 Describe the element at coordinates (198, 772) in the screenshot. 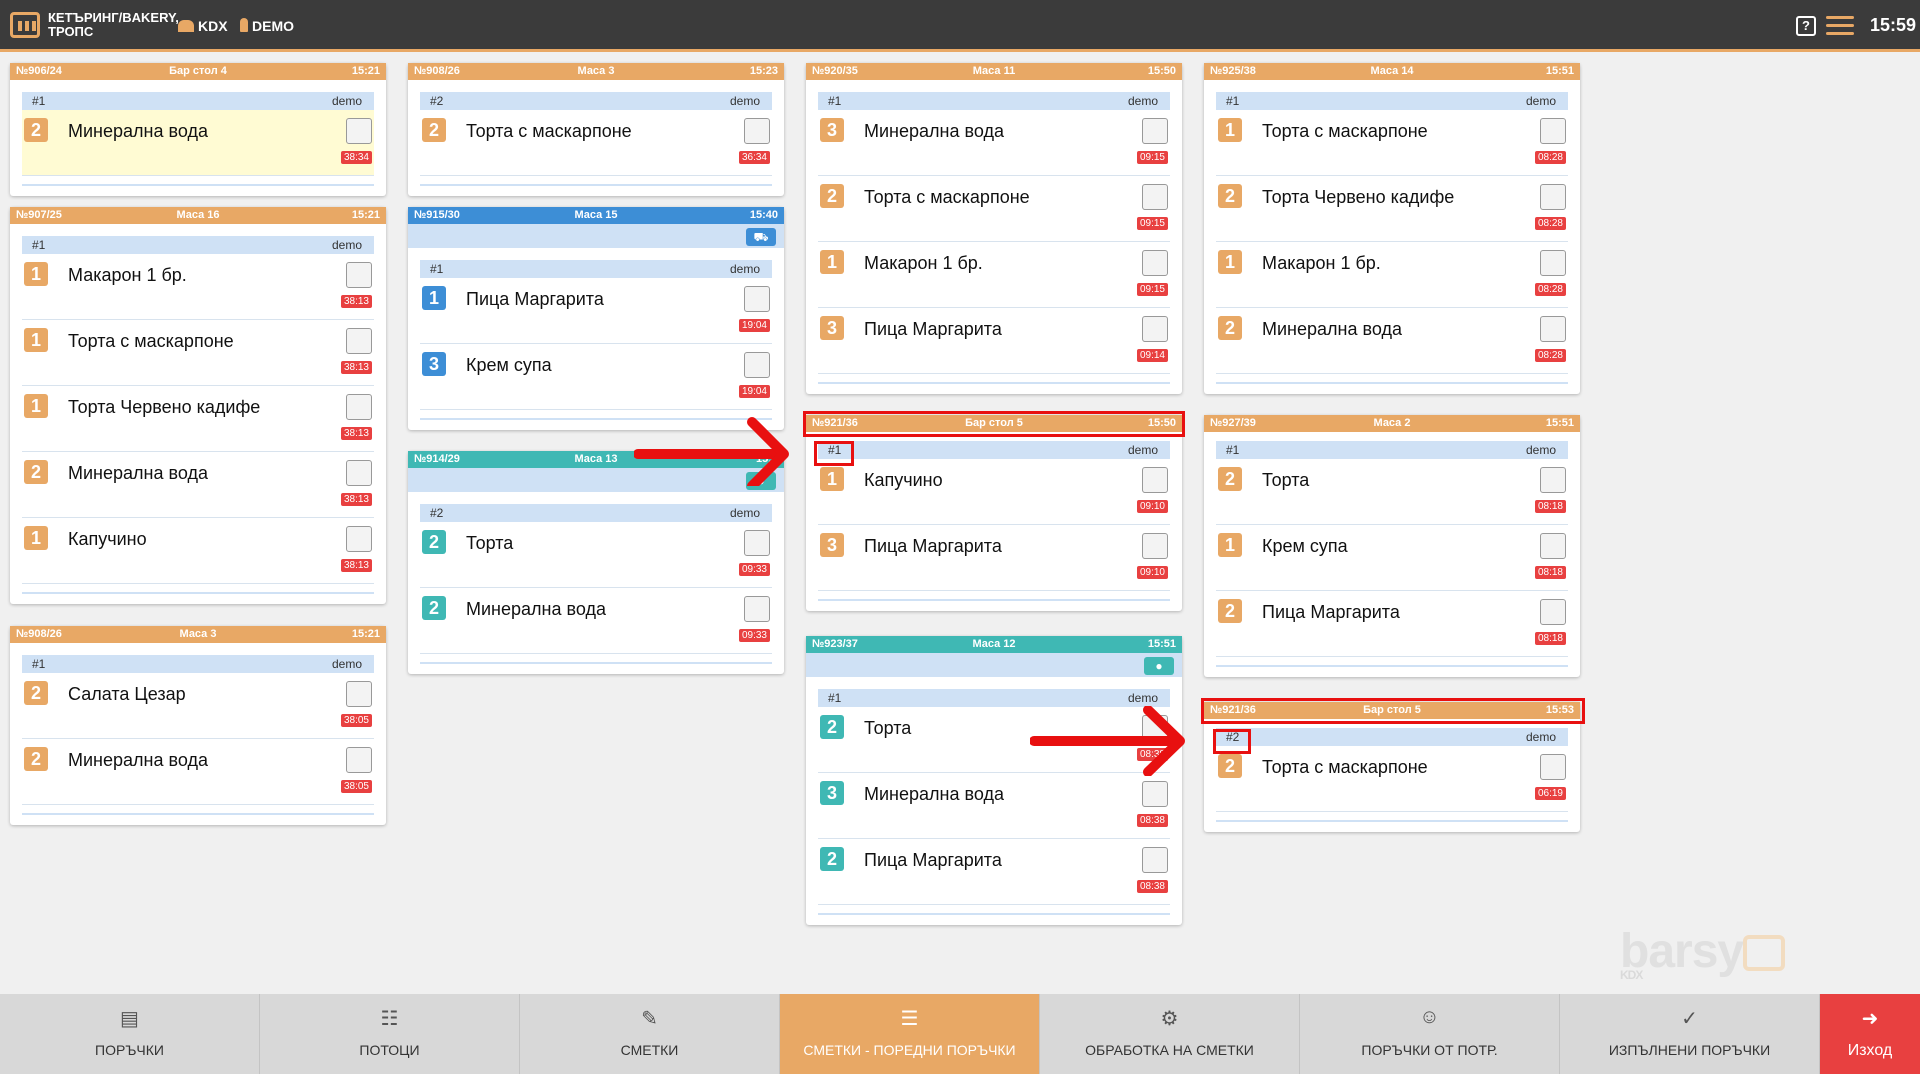

I see `order-item: 2 Минерална вода 38:05` at that location.